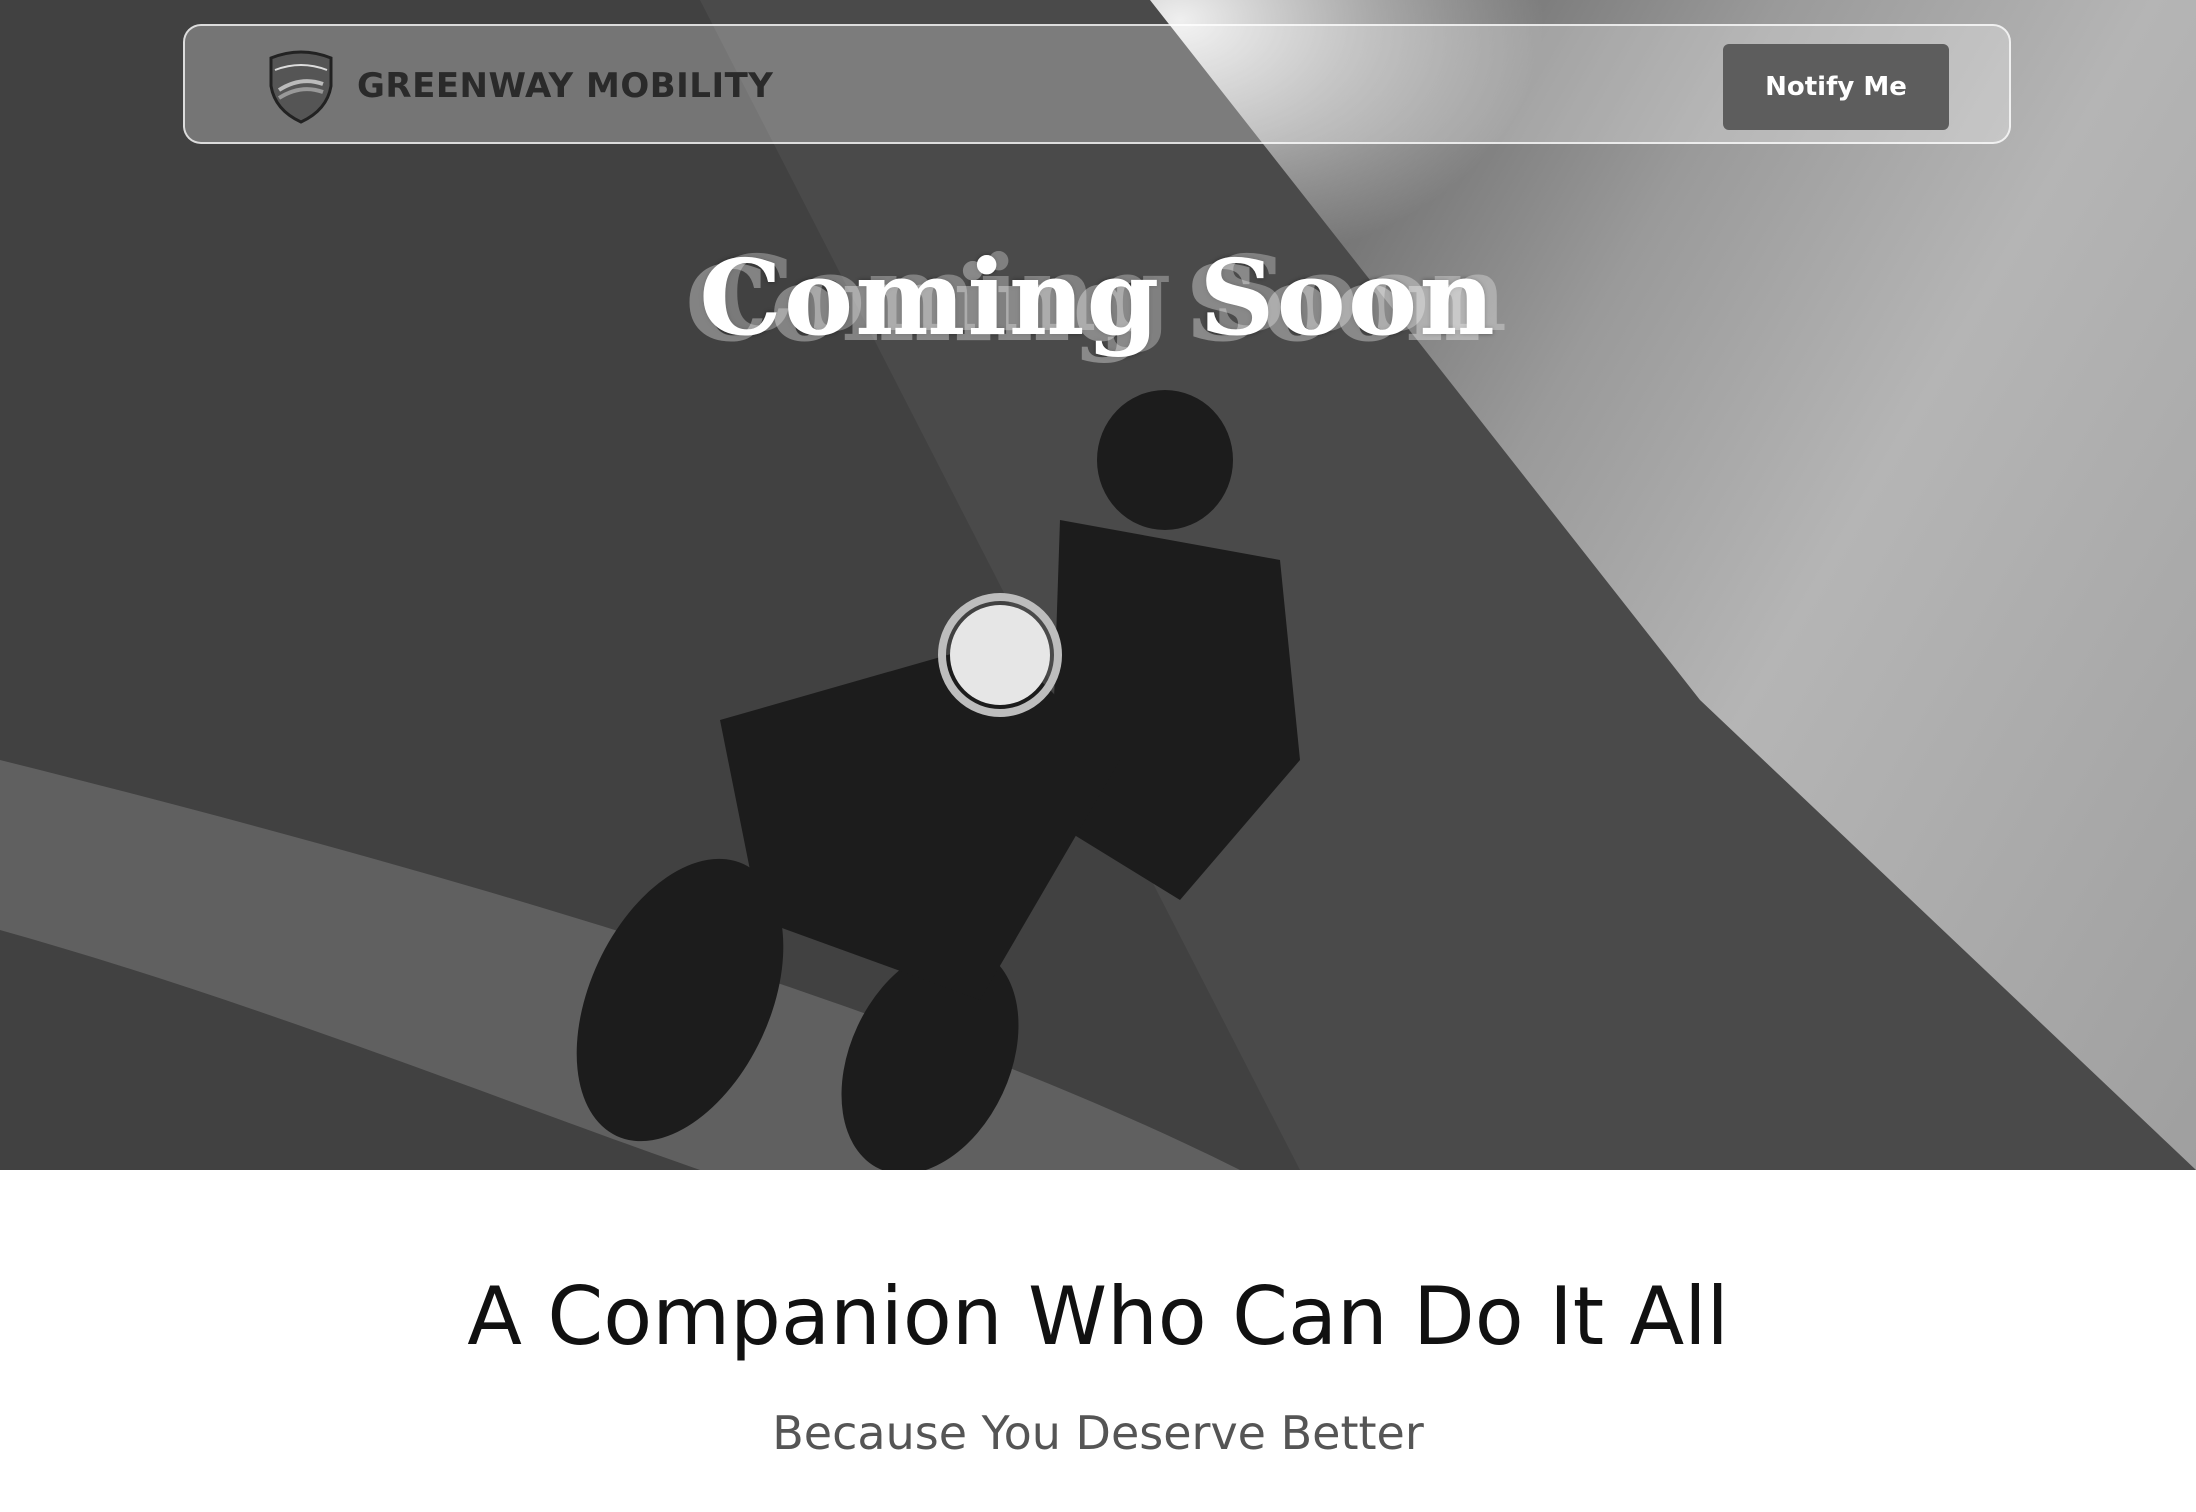 The image size is (2196, 1512). What do you see at coordinates (1000, 655) in the screenshot?
I see `headlight` at bounding box center [1000, 655].